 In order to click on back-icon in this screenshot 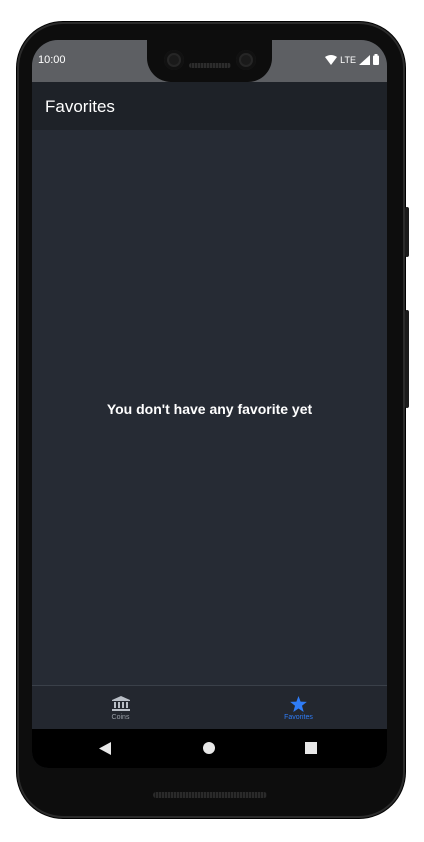, I will do `click(105, 748)`.